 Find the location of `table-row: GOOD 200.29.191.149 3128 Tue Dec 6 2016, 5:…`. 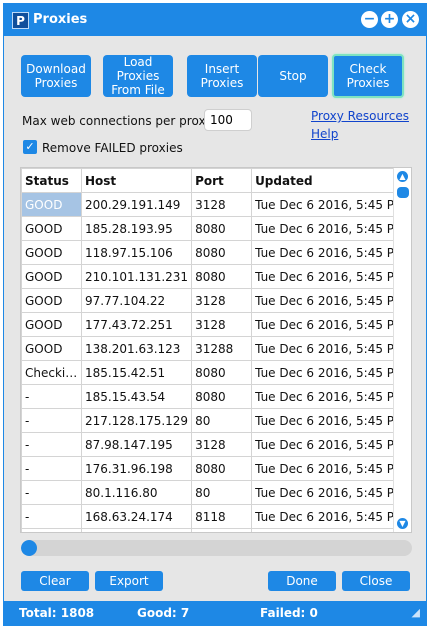

table-row: GOOD 200.29.191.149 3128 Tue Dec 6 2016, 5:… is located at coordinates (215, 204).